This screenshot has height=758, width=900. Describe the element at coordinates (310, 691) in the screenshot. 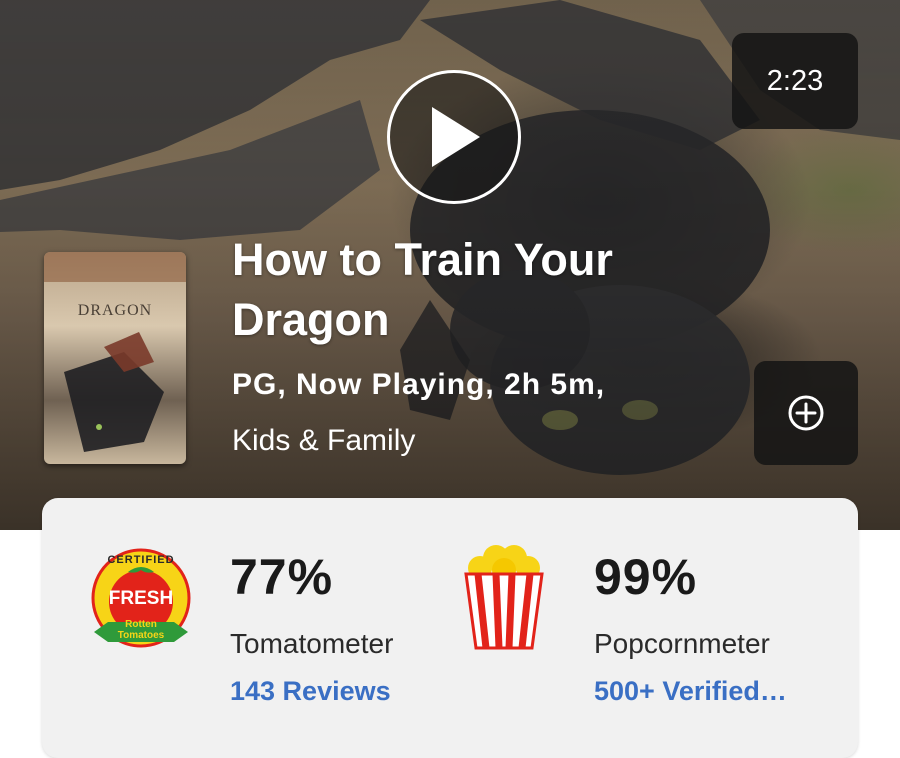

I see `tomatometer-reviews-link: 143 Reviews` at that location.